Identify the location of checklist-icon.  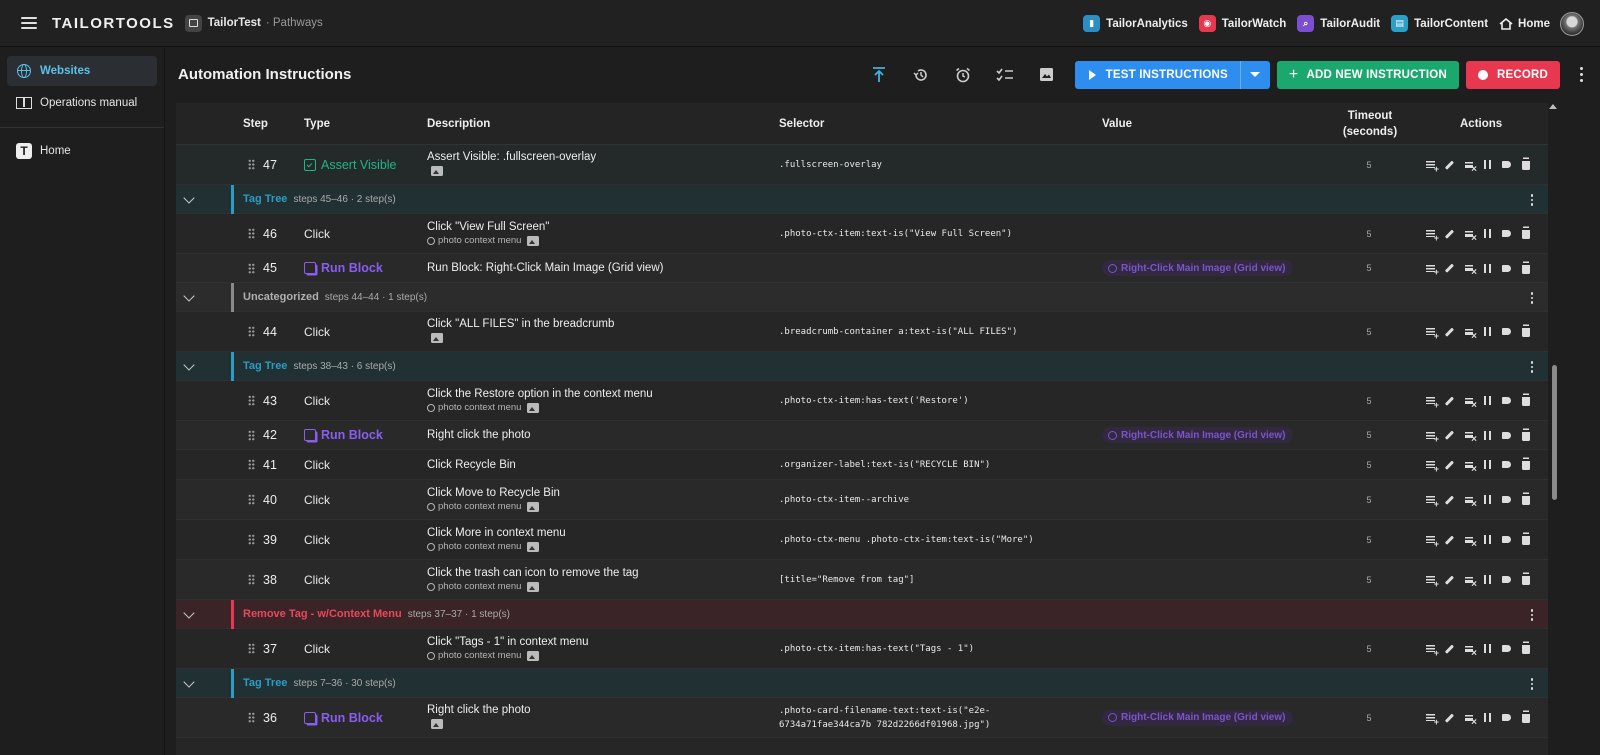
(1005, 75).